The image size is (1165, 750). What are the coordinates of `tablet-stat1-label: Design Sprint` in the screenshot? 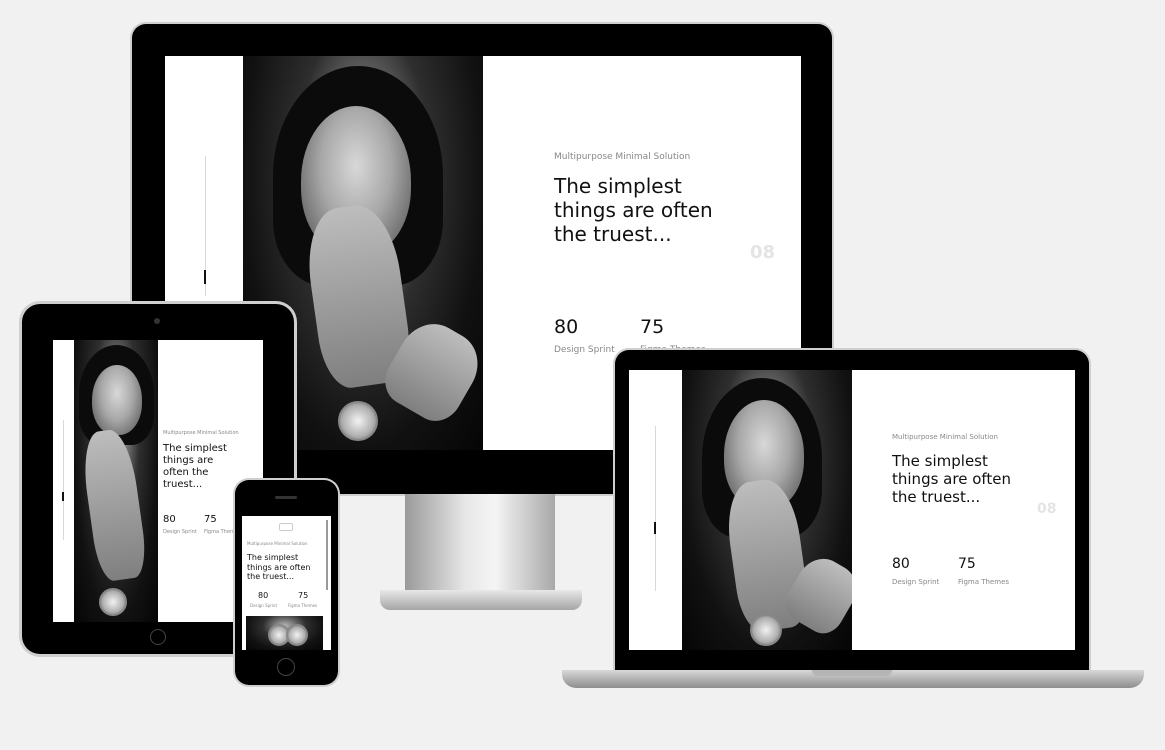 It's located at (180, 532).